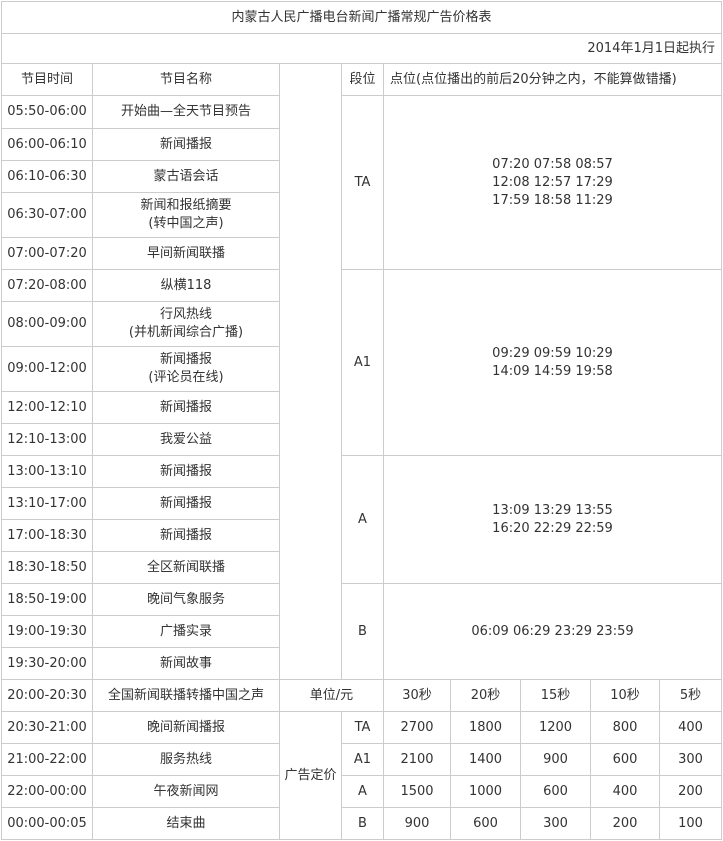  What do you see at coordinates (186, 823) in the screenshot?
I see `program-name: 结束曲` at bounding box center [186, 823].